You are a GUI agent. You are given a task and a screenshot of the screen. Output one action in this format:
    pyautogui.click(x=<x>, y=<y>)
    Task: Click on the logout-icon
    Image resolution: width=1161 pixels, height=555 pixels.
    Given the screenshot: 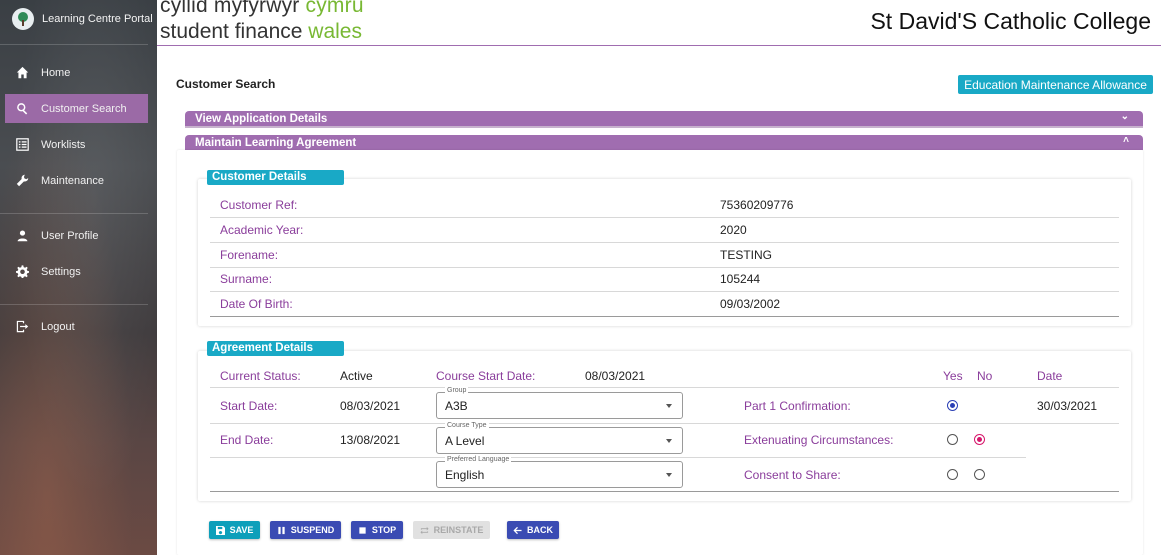 What is the action you would take?
    pyautogui.click(x=22, y=327)
    